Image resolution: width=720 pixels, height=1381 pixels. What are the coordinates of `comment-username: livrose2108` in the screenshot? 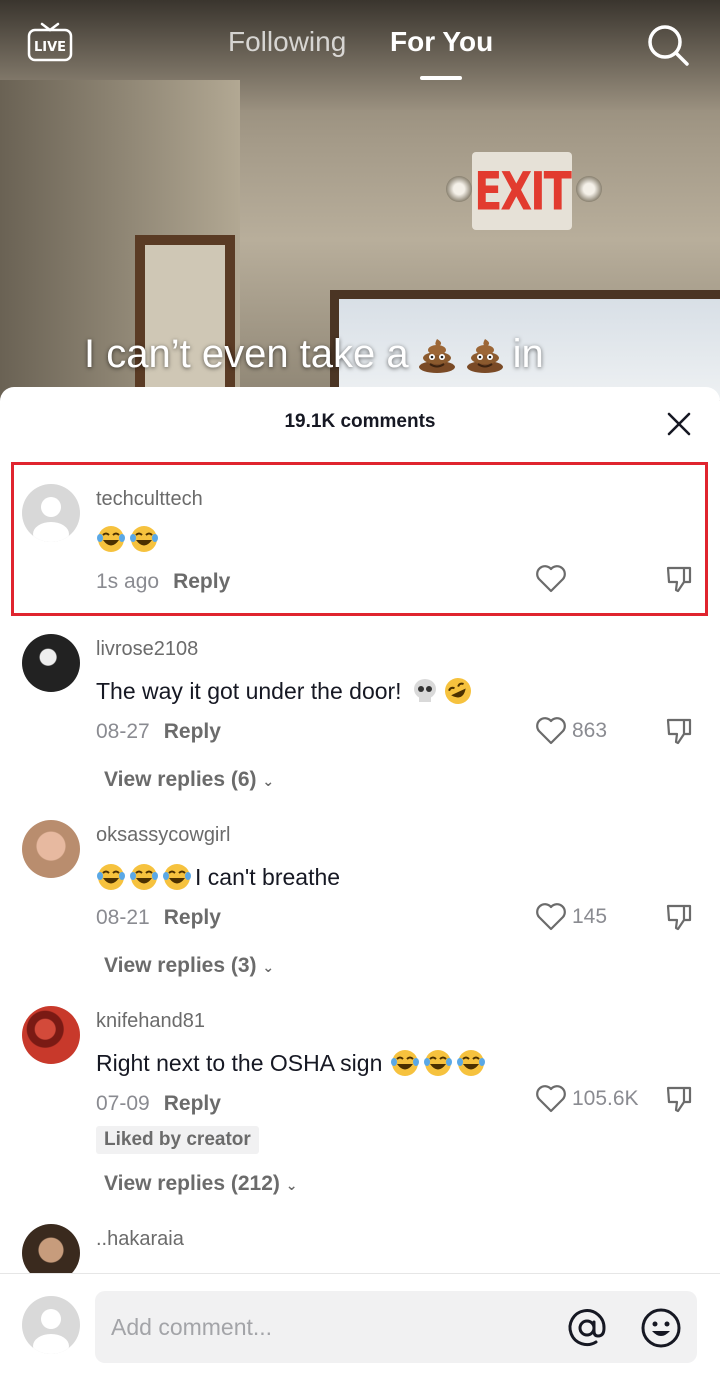 It's located at (147, 649).